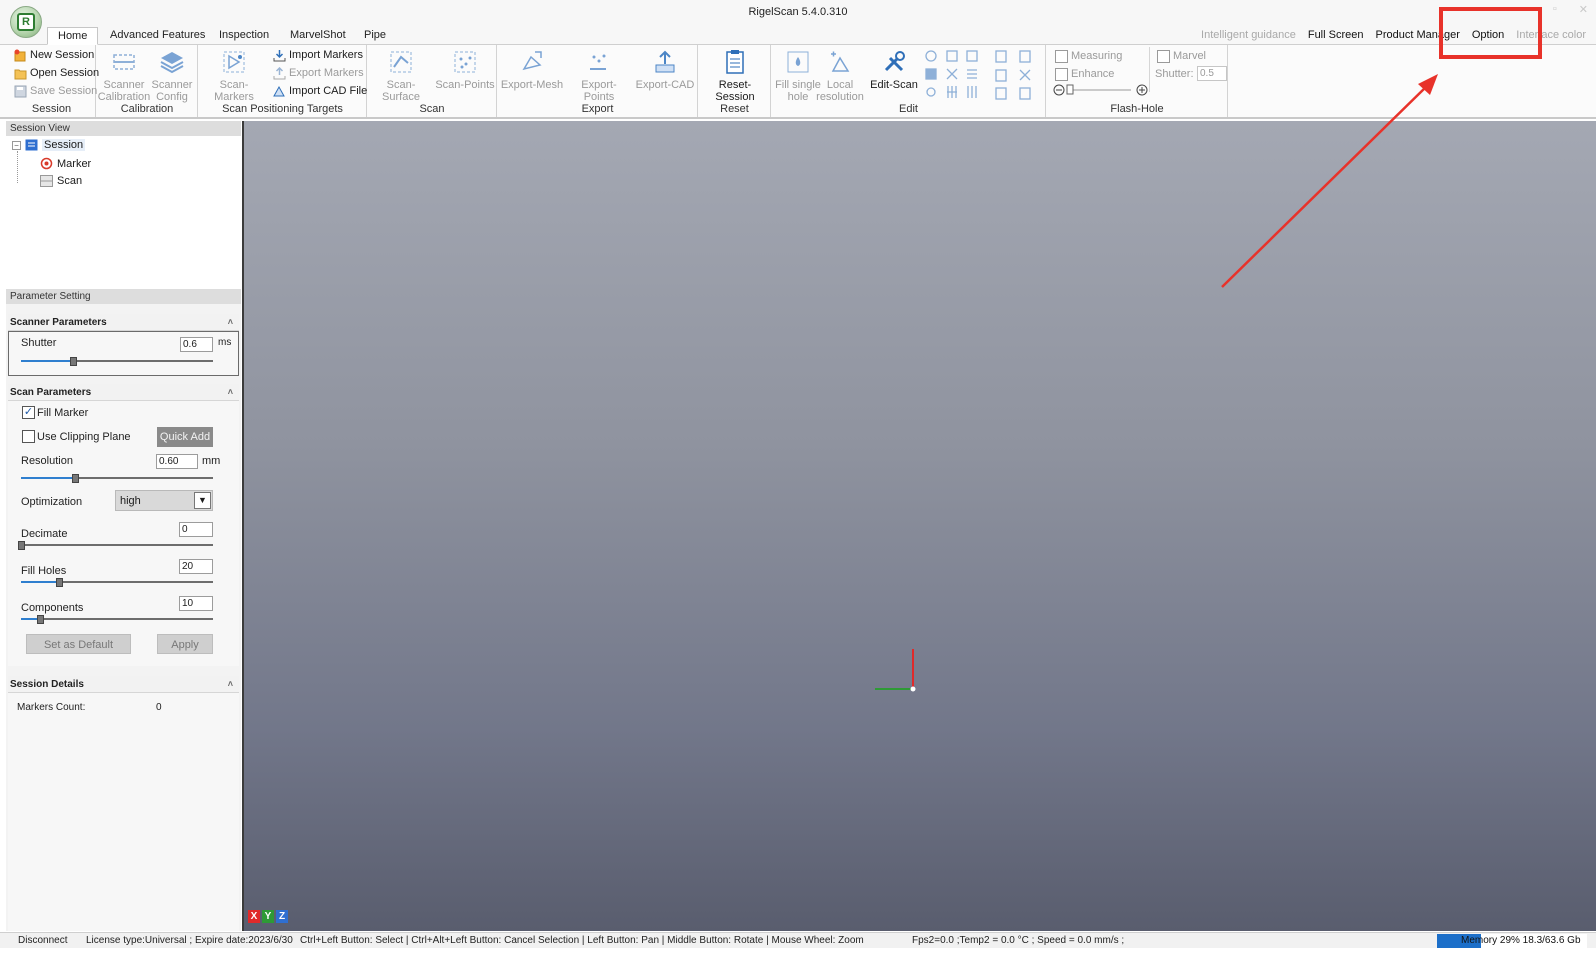 The height and width of the screenshot is (966, 1596). What do you see at coordinates (465, 69) in the screenshot?
I see `scan-points-button: Scan-Points` at bounding box center [465, 69].